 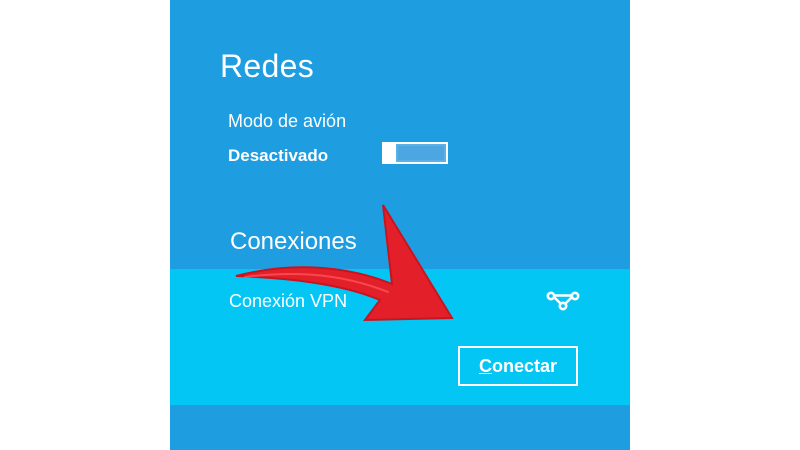 I want to click on vpn-connection-name: Conexión VPN, so click(x=288, y=301).